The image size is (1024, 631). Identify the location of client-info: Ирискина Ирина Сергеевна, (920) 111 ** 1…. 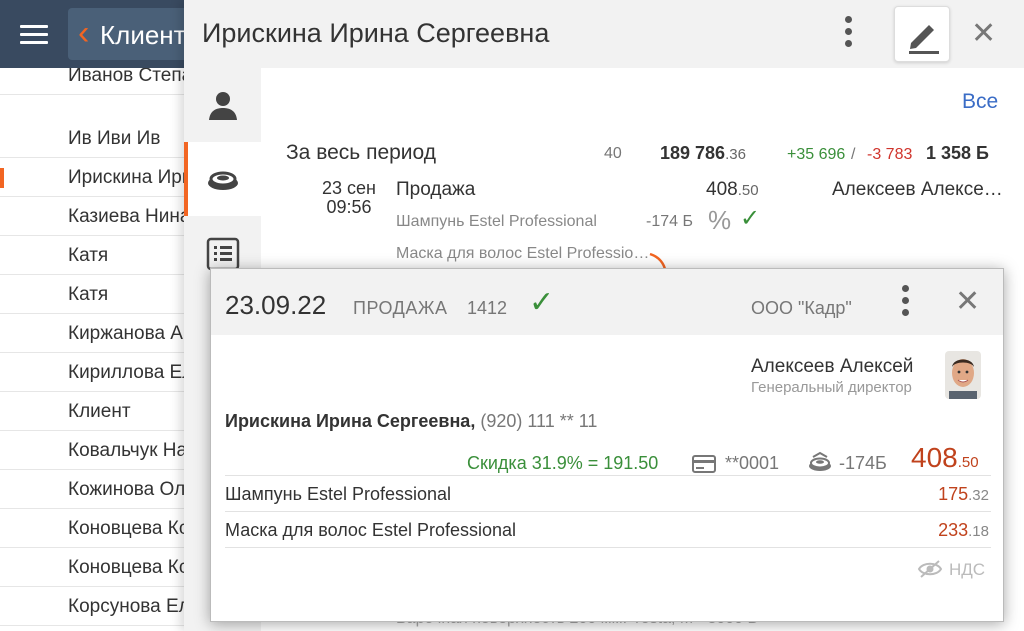
(411, 421).